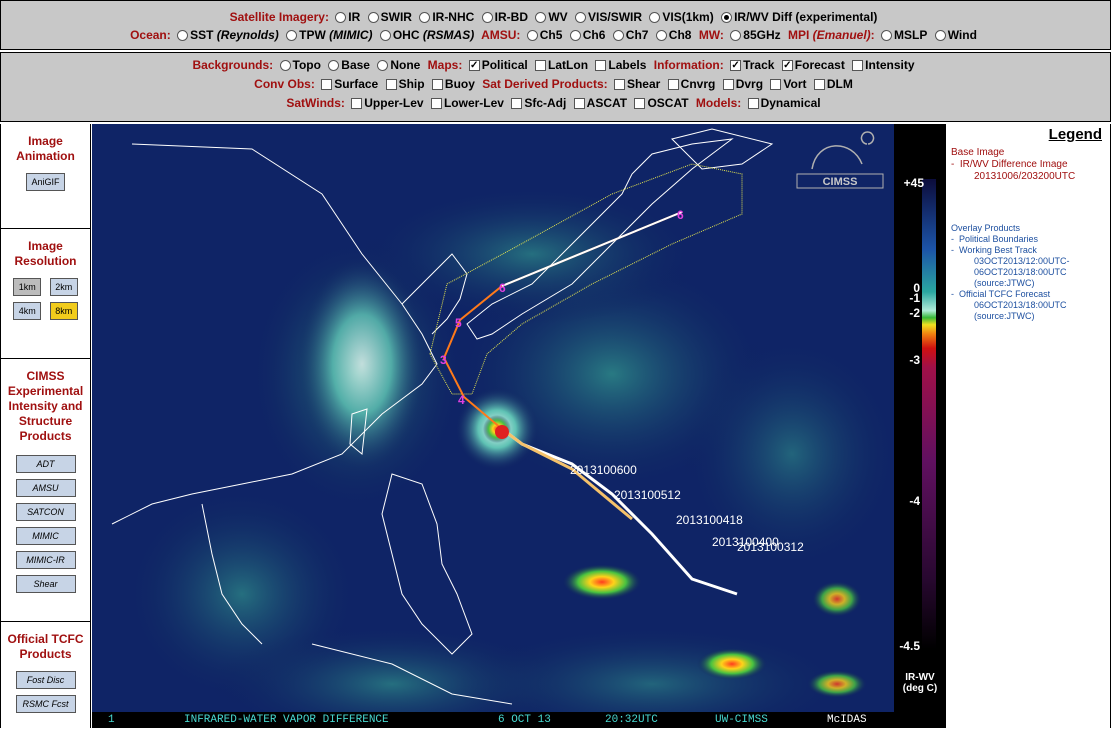 The width and height of the screenshot is (1113, 730). Describe the element at coordinates (883, 65) in the screenshot. I see `checkbox-intensity: Intensity` at that location.